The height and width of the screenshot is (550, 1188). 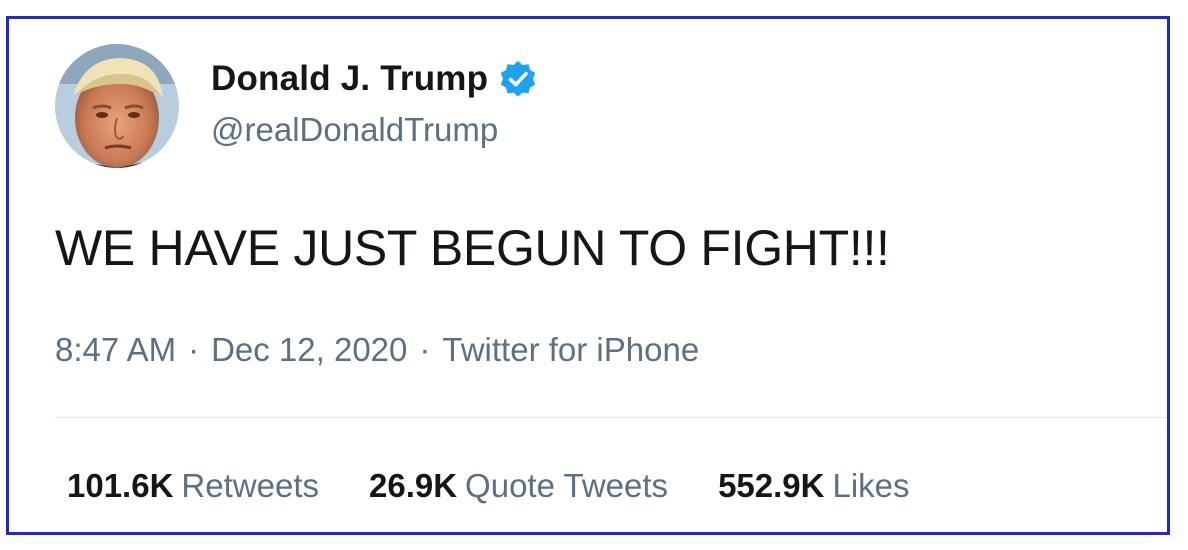 What do you see at coordinates (250, 485) in the screenshot?
I see `retweets-label: Retweets` at bounding box center [250, 485].